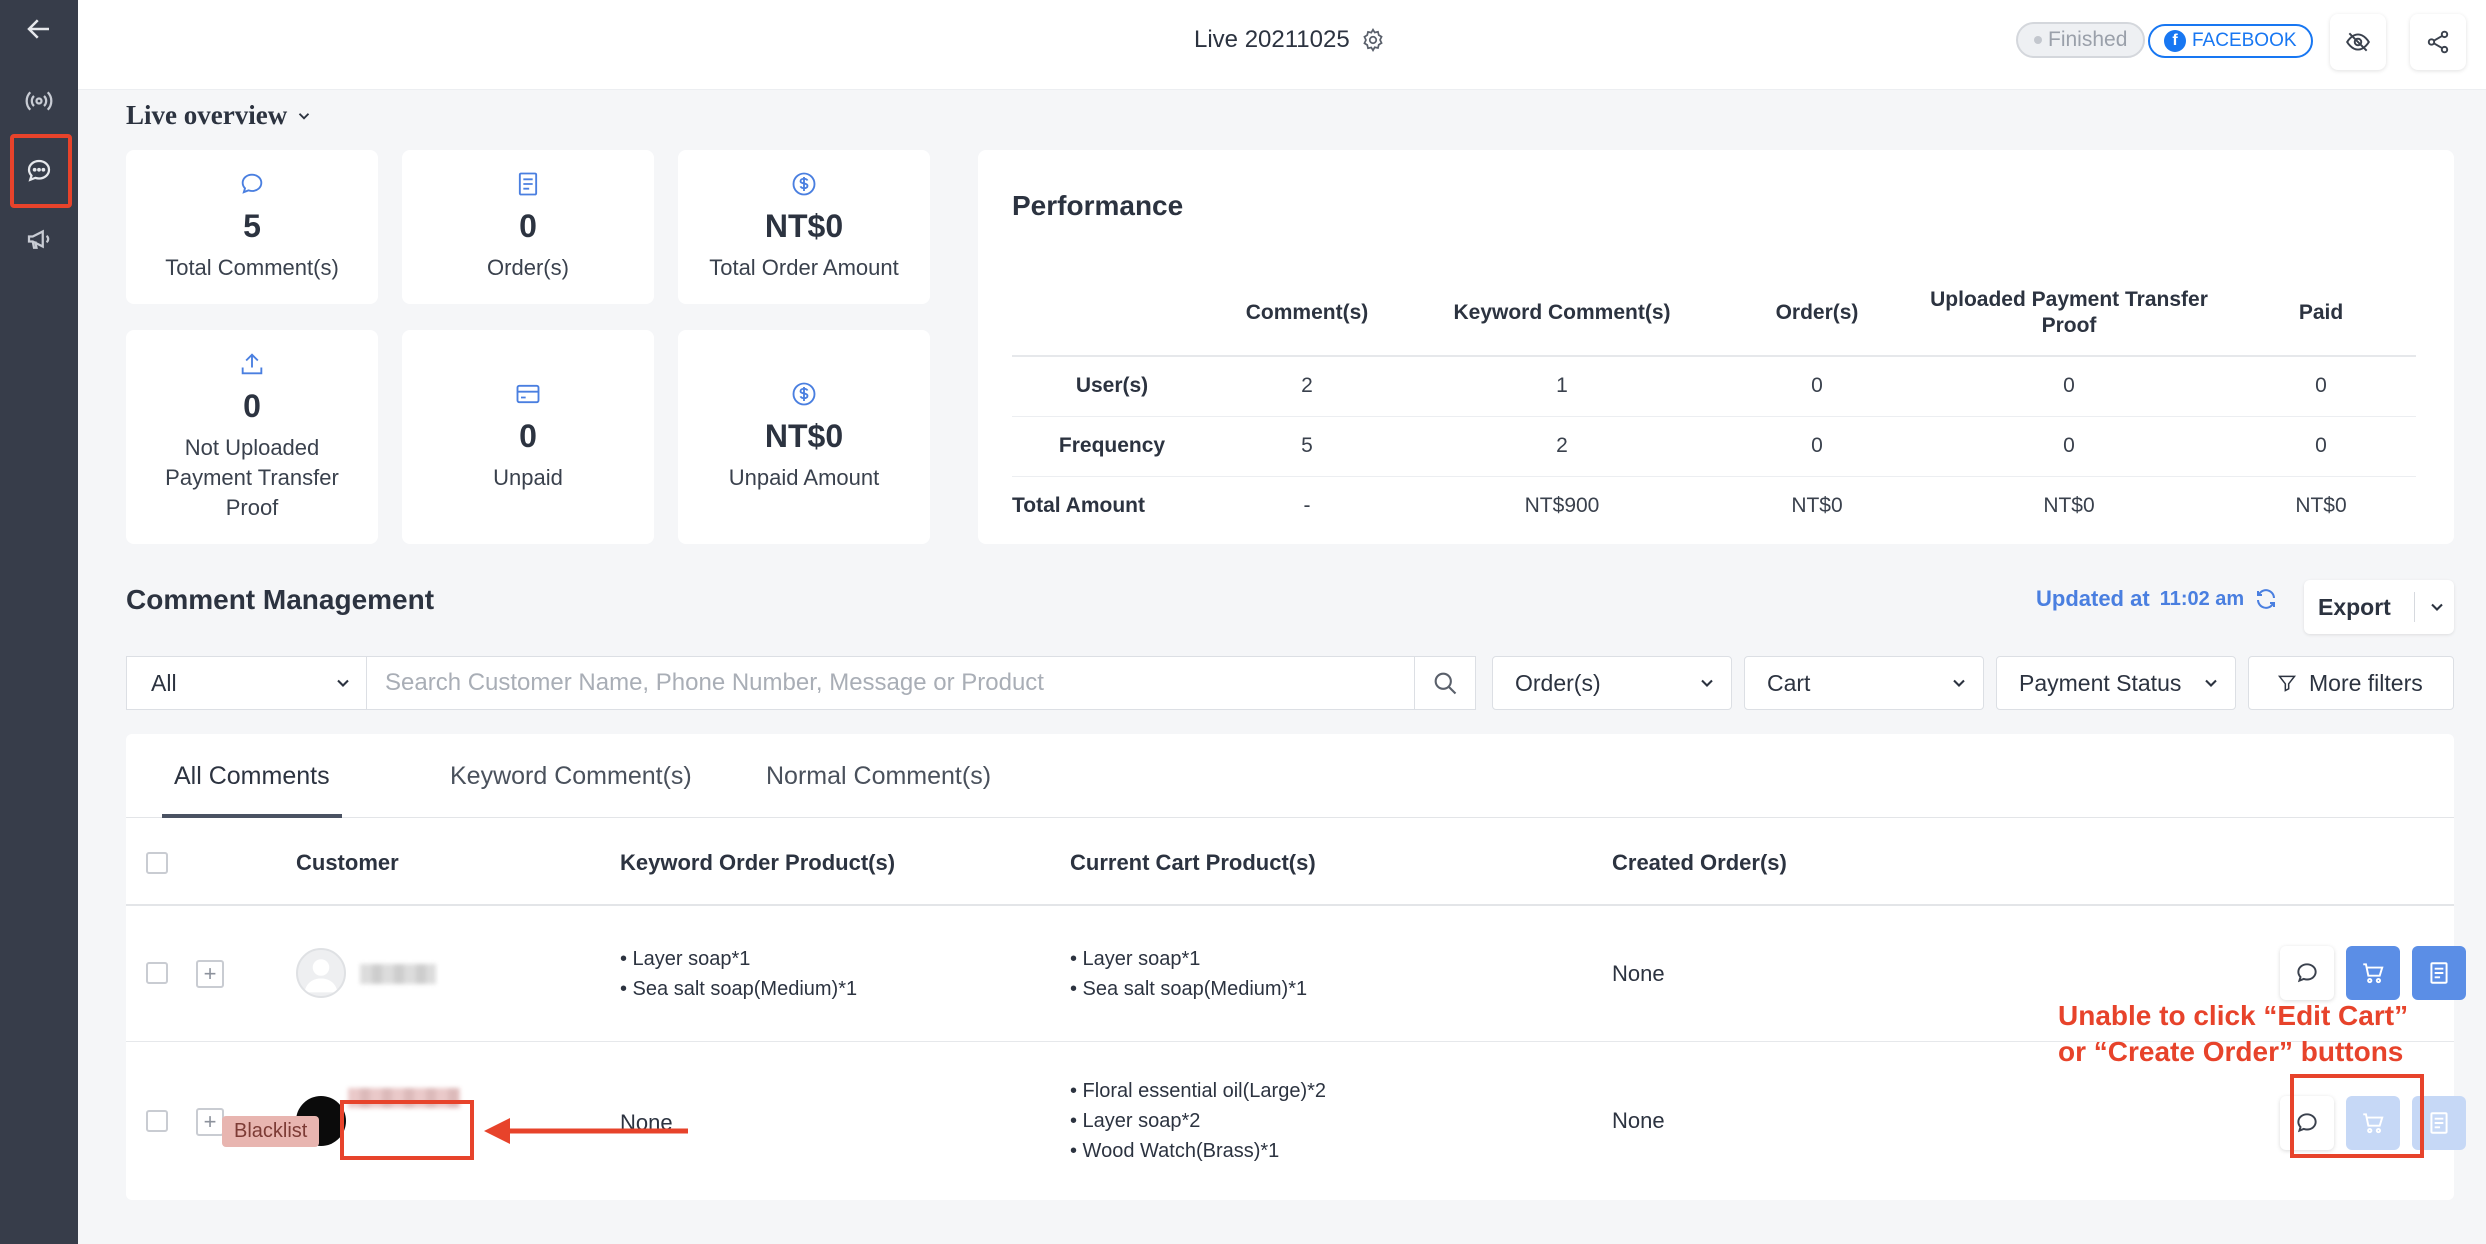 The image size is (2486, 1244). I want to click on tab-normal-comments: Normal Comment(s), so click(878, 776).